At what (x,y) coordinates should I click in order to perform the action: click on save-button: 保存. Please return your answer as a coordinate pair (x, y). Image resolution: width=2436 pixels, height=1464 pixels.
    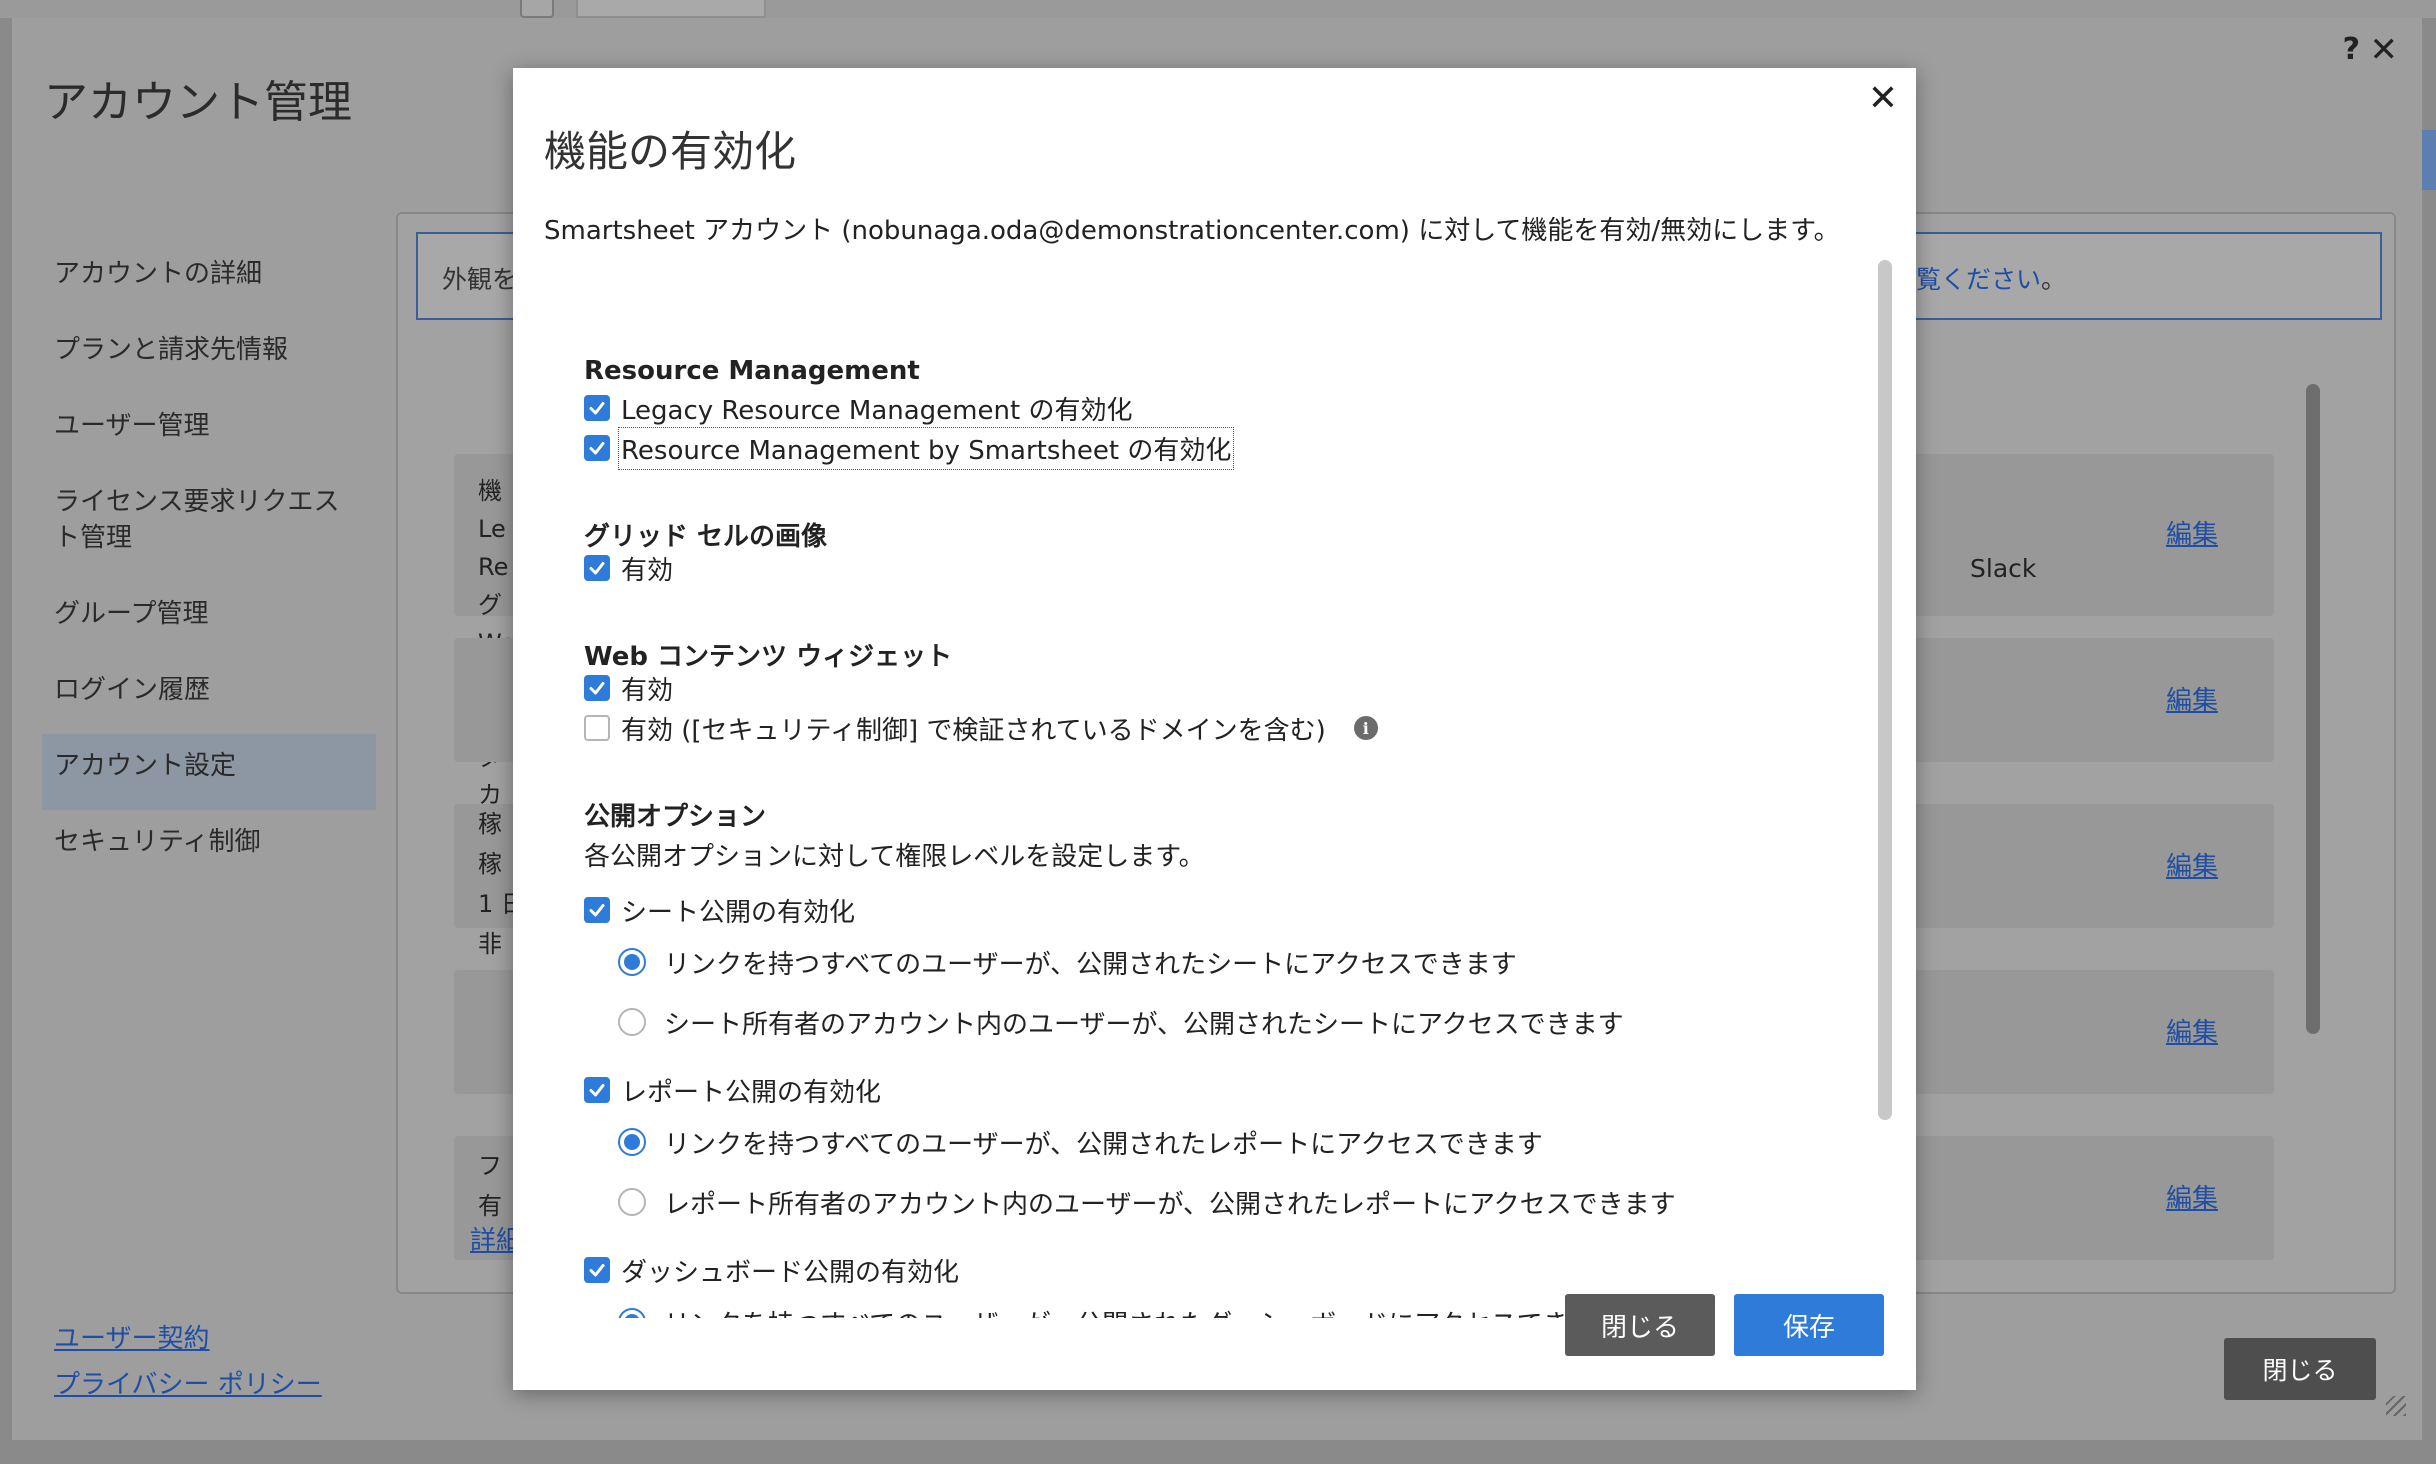
    Looking at the image, I should click on (1809, 1325).